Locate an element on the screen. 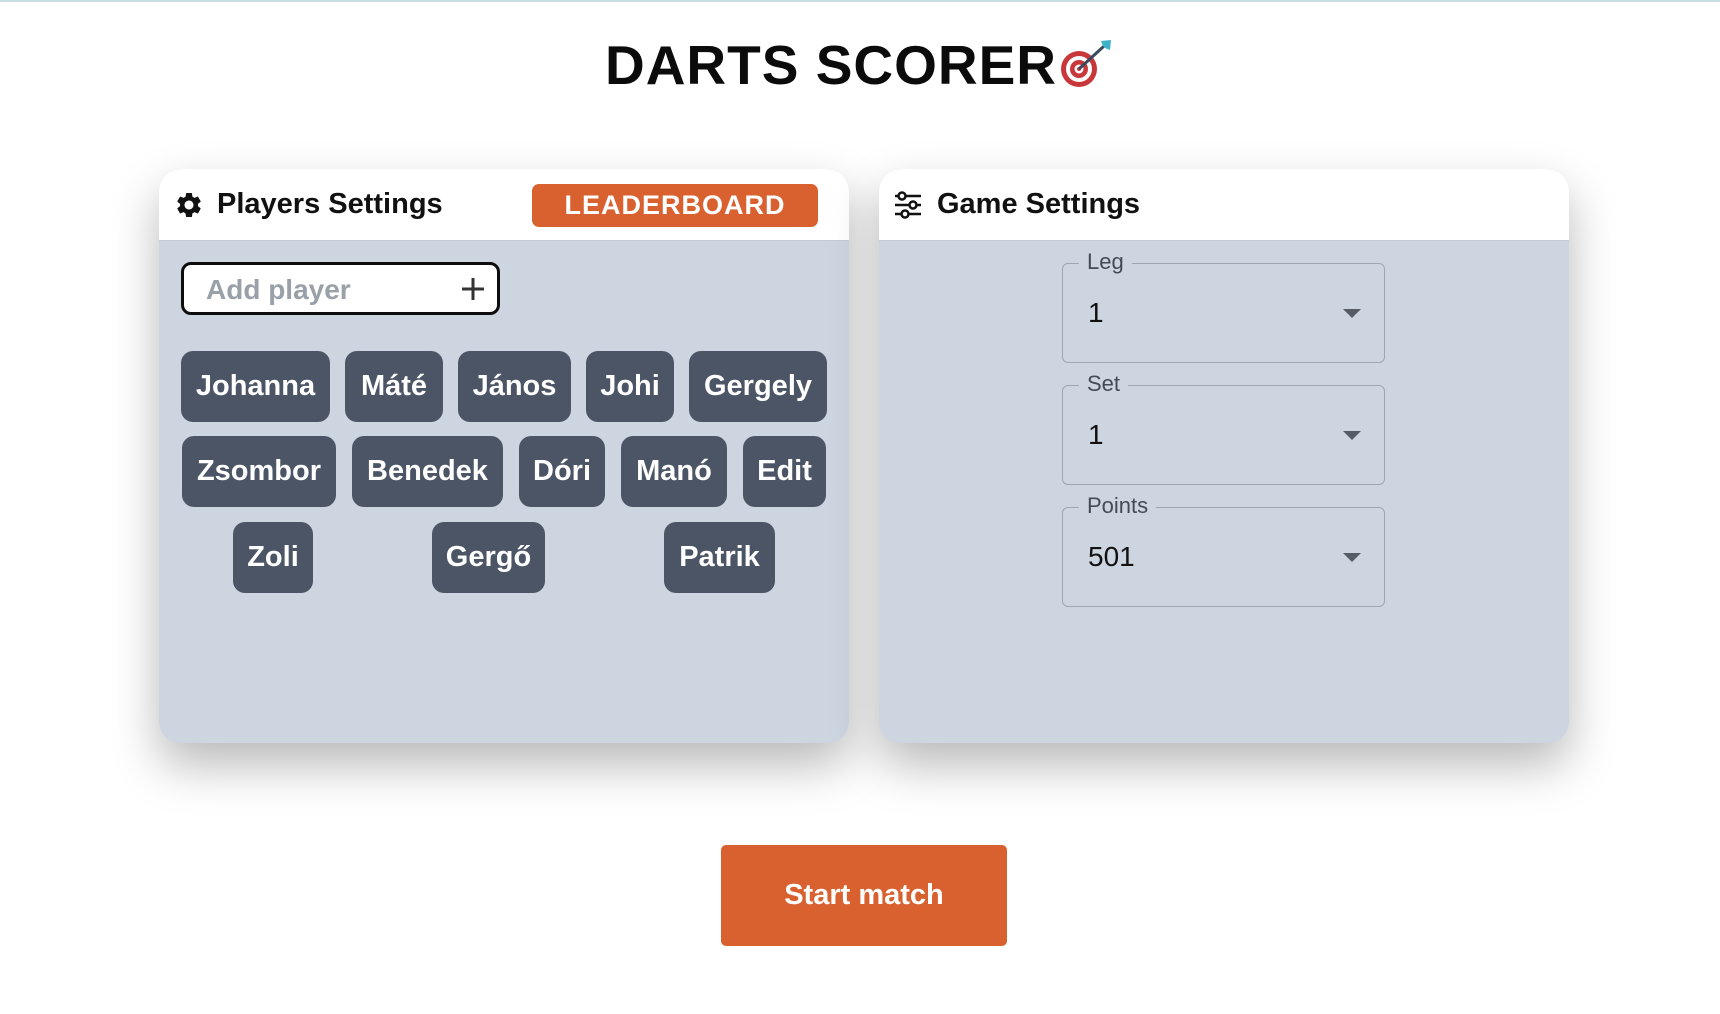 Image resolution: width=1720 pixels, height=1014 pixels. page-title: DARTS SCORER is located at coordinates (860, 65).